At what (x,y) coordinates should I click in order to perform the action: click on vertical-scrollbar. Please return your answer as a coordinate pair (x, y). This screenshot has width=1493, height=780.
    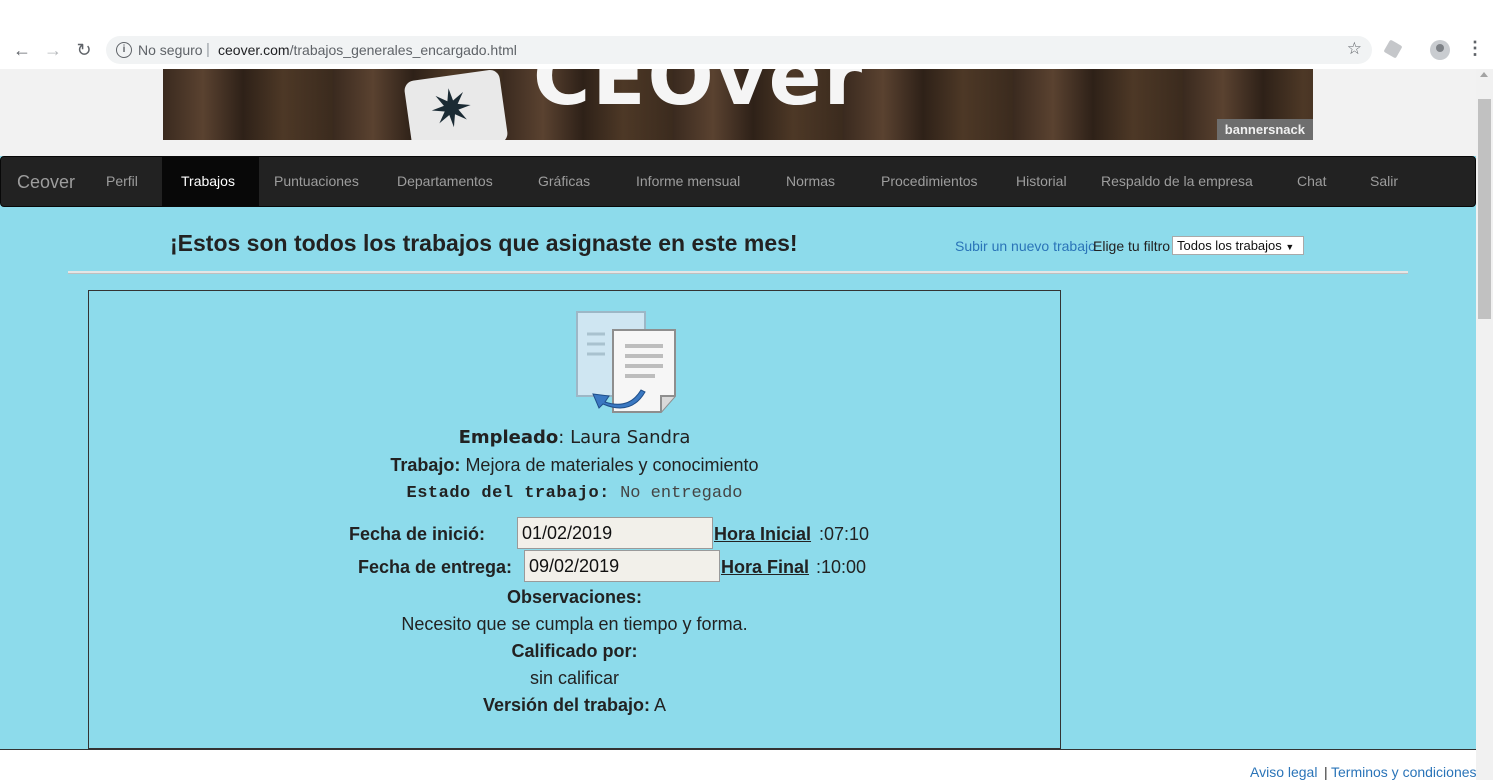
    Looking at the image, I should click on (1484, 424).